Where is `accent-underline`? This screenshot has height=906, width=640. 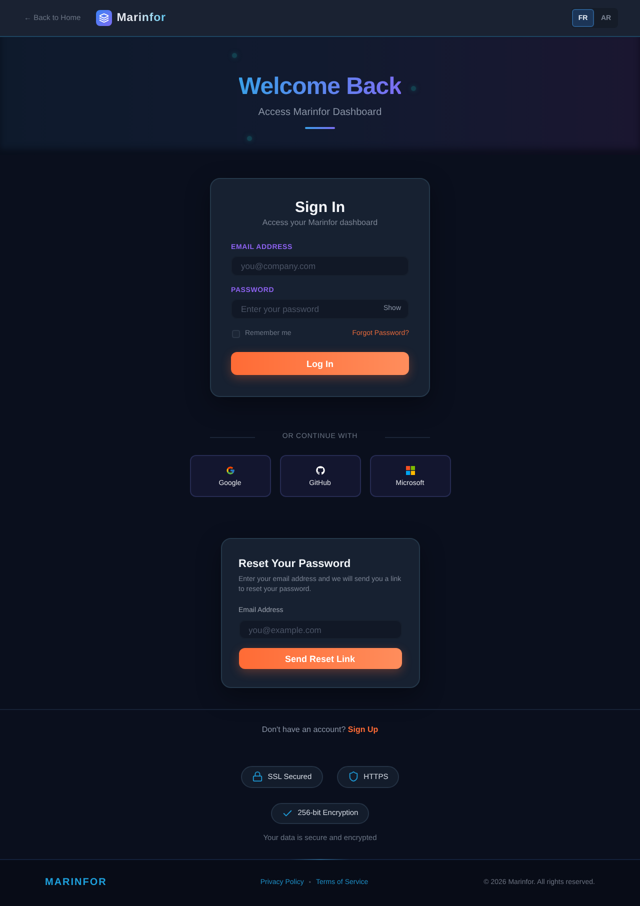
accent-underline is located at coordinates (320, 128).